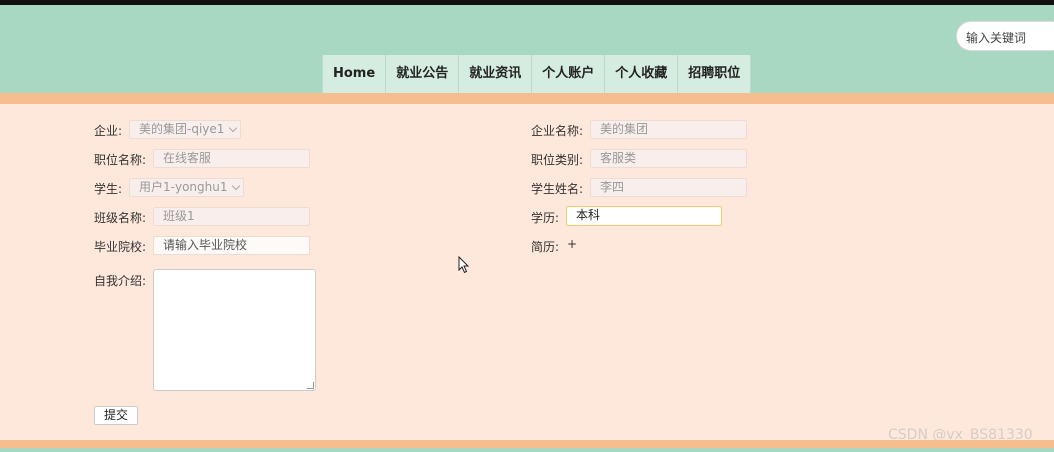 The image size is (1054, 452). I want to click on nav-account: 个人账户, so click(569, 74).